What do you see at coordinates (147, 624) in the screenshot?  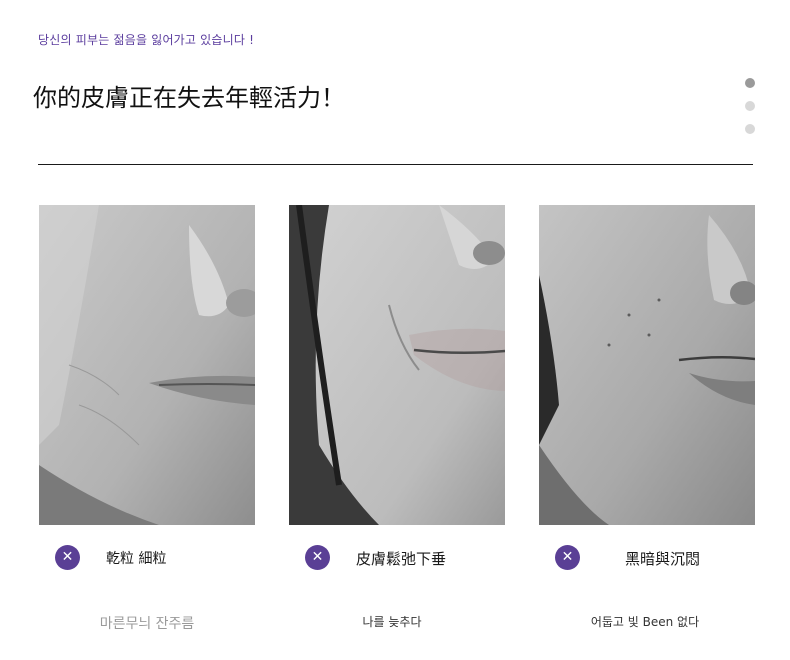 I see `problem-caption: 마른무늬 잔주름` at bounding box center [147, 624].